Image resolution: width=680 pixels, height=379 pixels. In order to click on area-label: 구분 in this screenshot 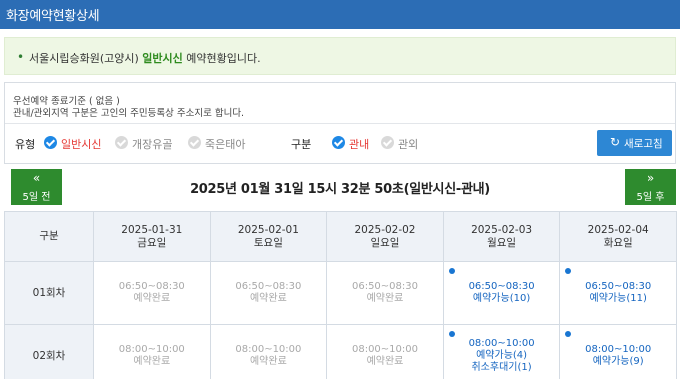, I will do `click(301, 144)`.